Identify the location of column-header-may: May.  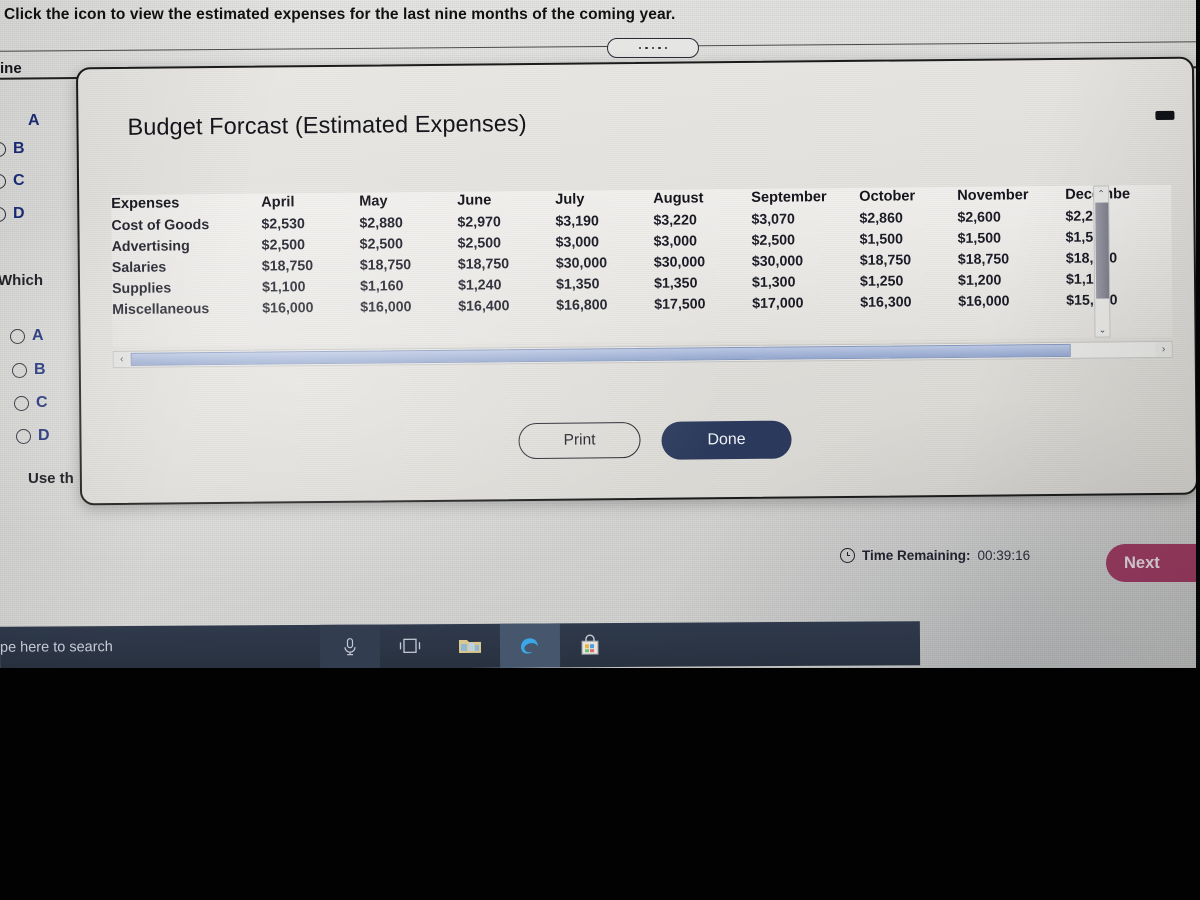
(373, 201).